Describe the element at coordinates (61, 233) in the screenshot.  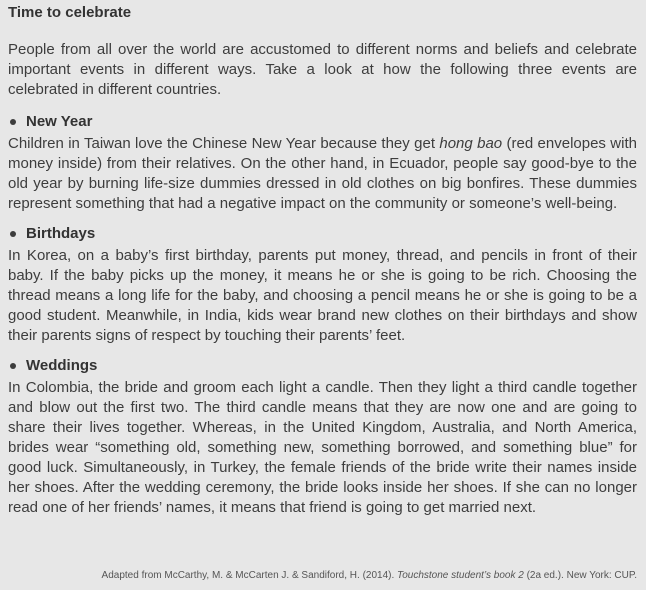
I see `section-heading-label: Birthdays` at that location.